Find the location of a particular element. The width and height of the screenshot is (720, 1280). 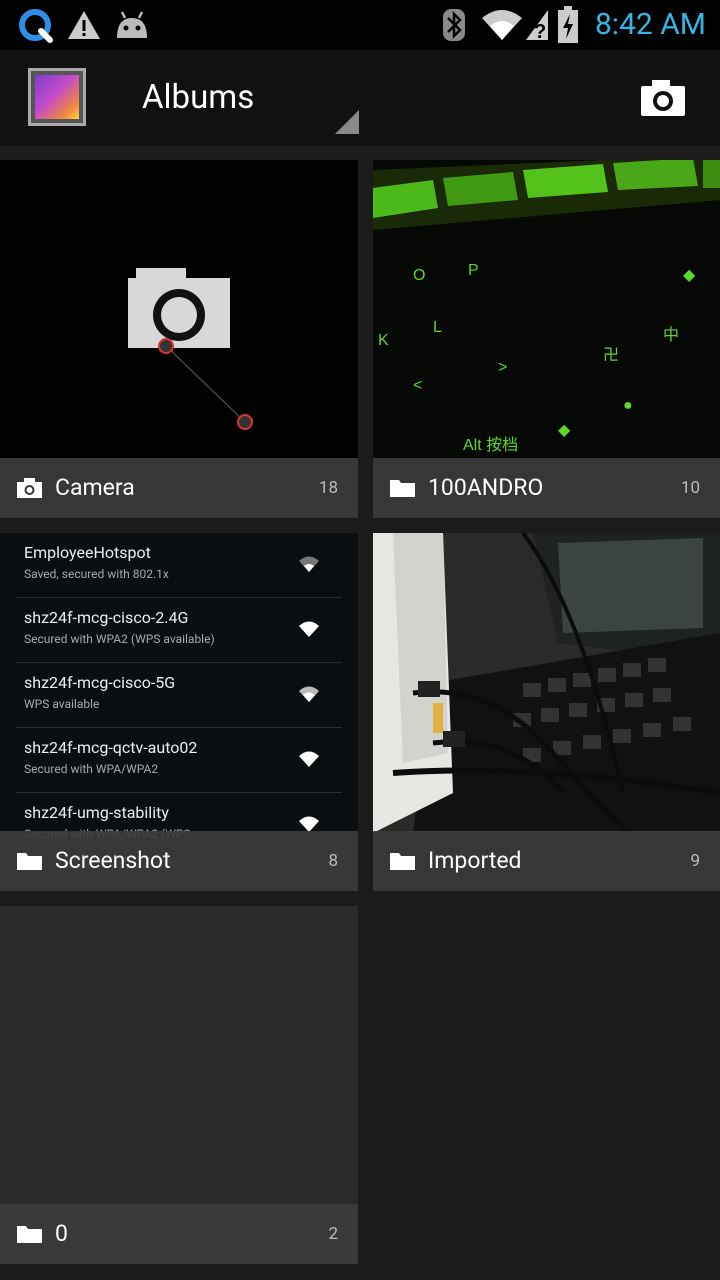

wifi-network-name: shz24f-umg-stability is located at coordinates (96, 812).